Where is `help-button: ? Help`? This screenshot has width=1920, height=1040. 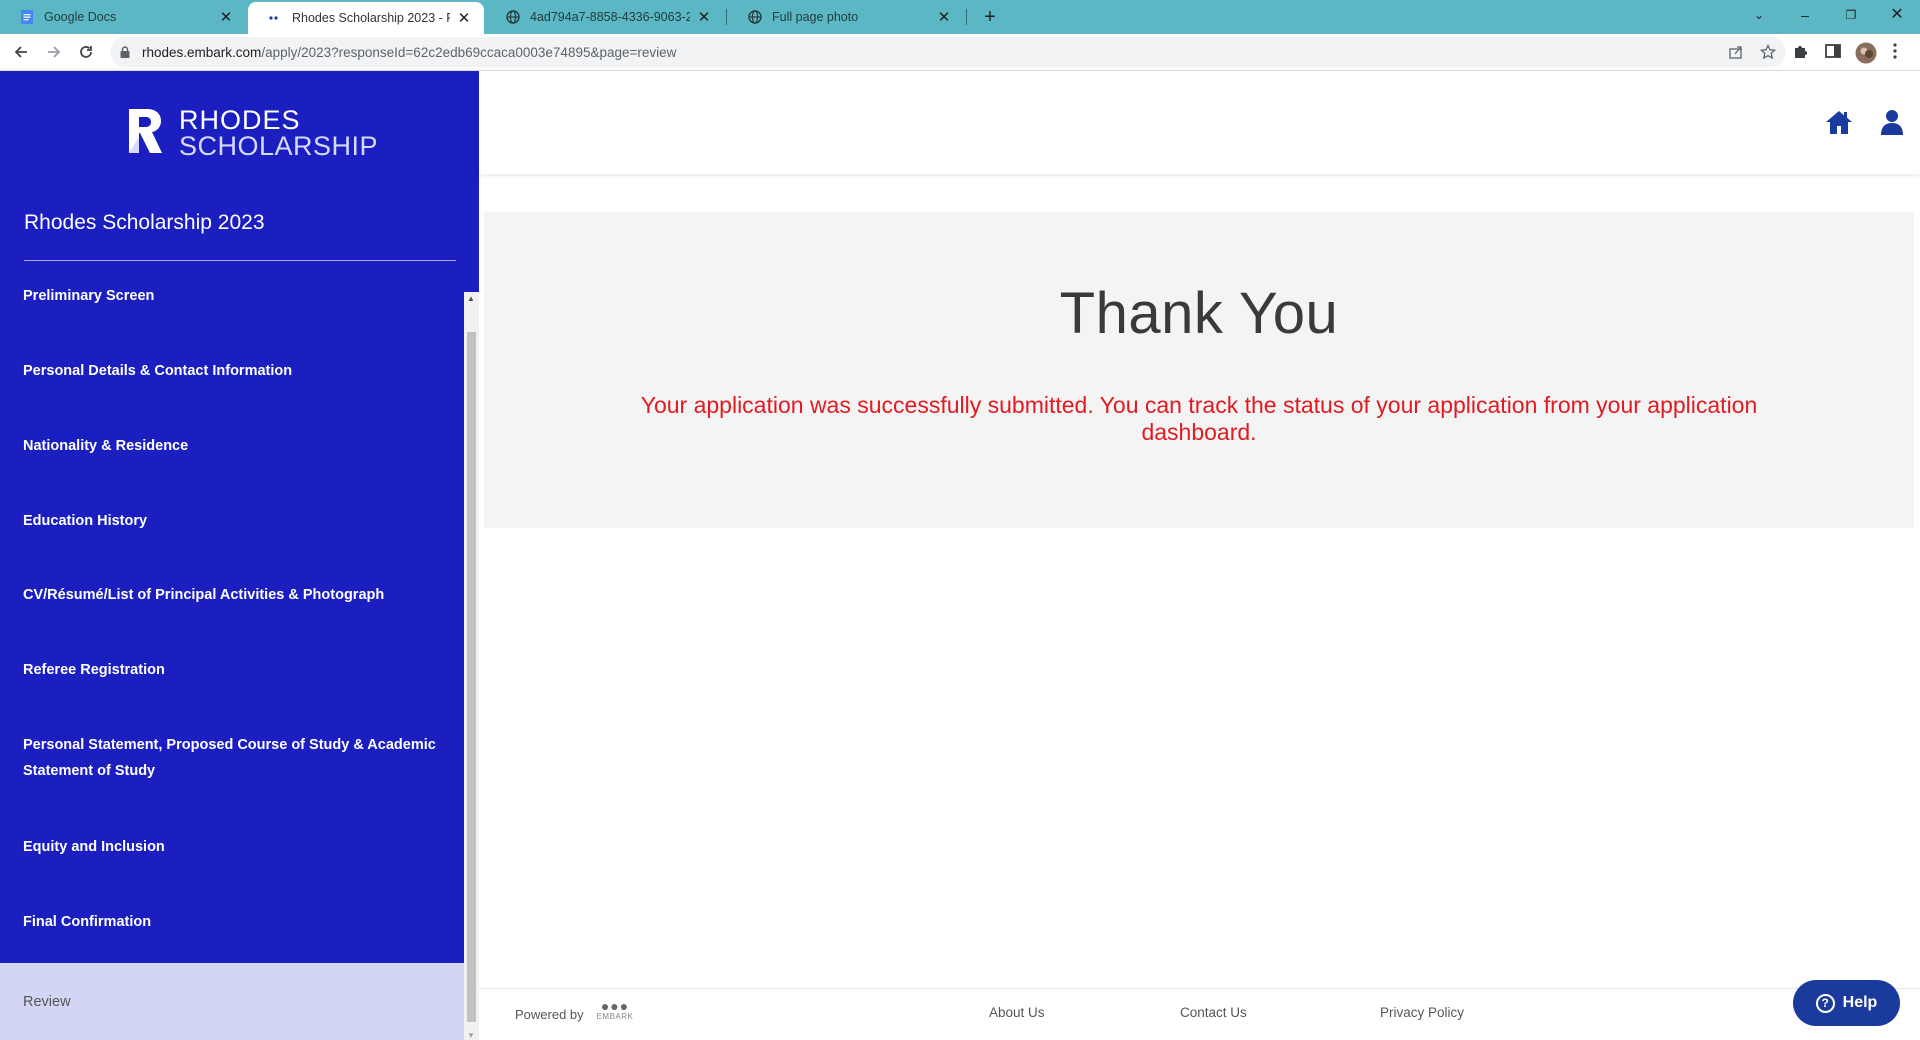
help-button: ? Help is located at coordinates (1846, 1003).